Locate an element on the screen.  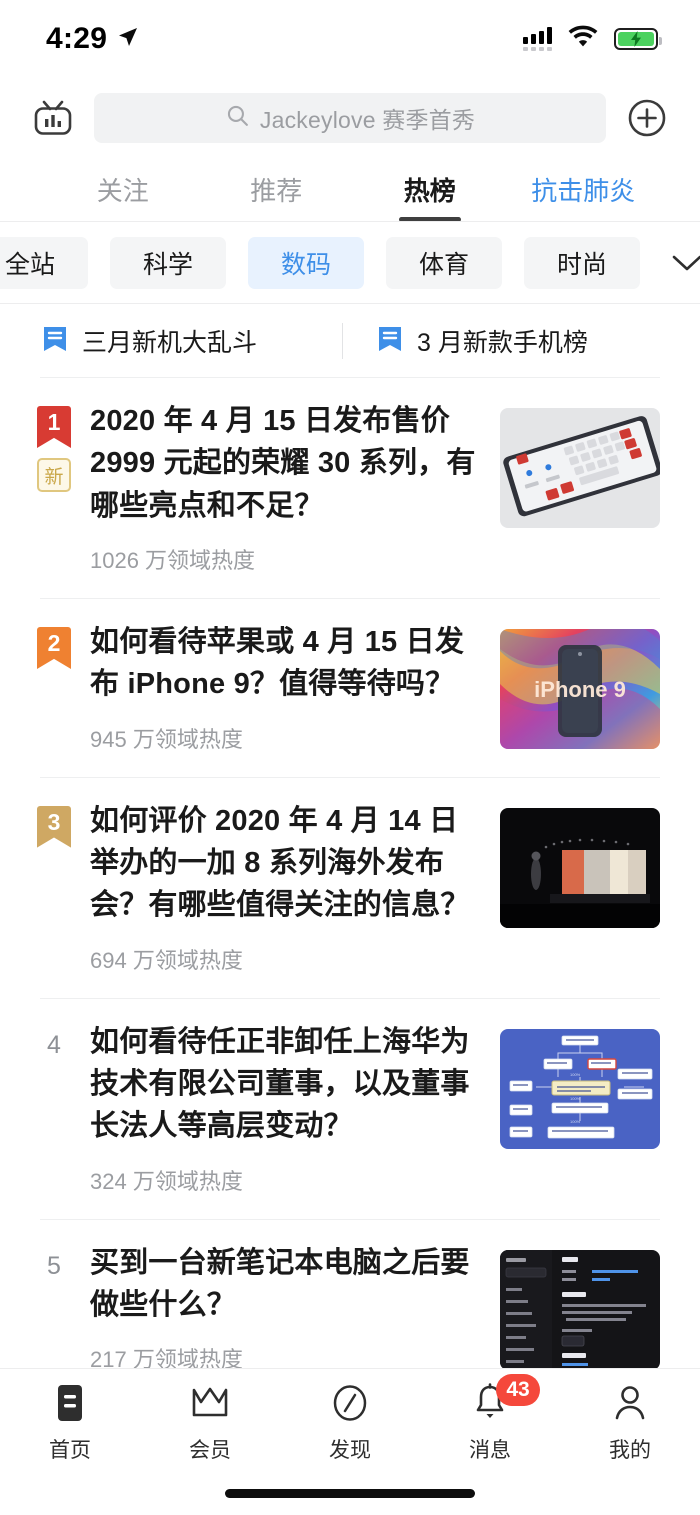
zhihu-tv-logo-icon is located at coordinates (53, 118).